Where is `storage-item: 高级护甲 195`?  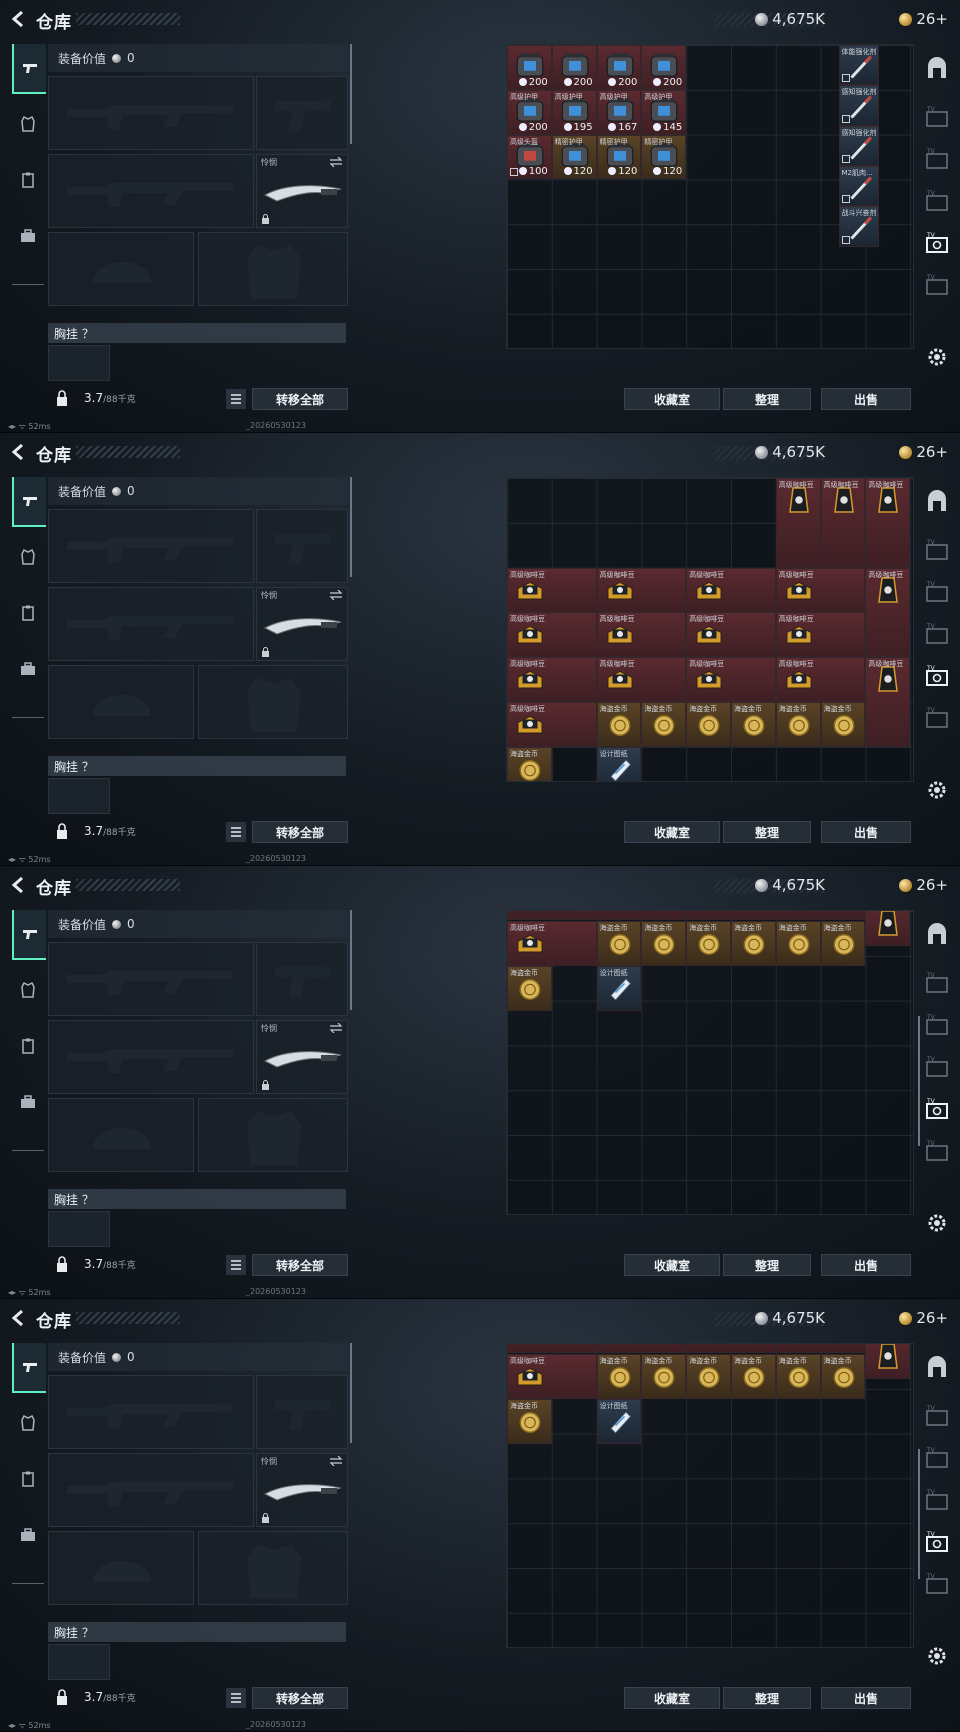
storage-item: 高级护甲 195 is located at coordinates (574, 112).